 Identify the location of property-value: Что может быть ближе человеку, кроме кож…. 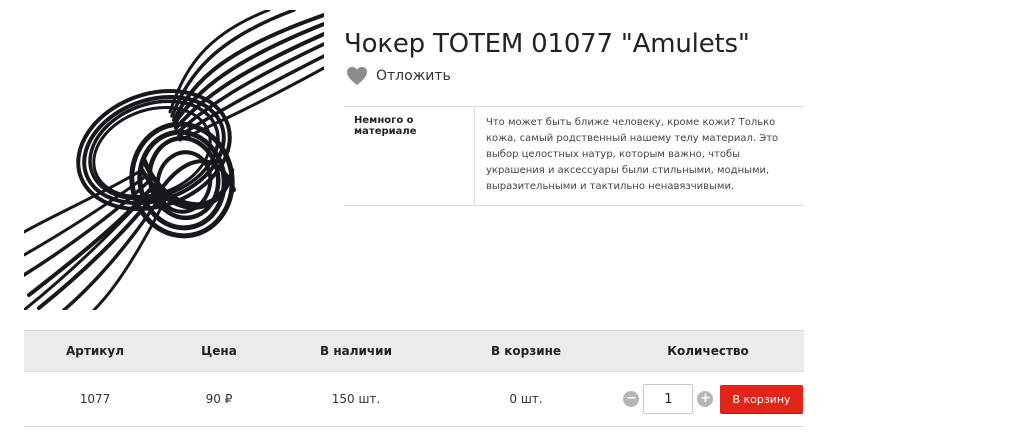
(632, 154).